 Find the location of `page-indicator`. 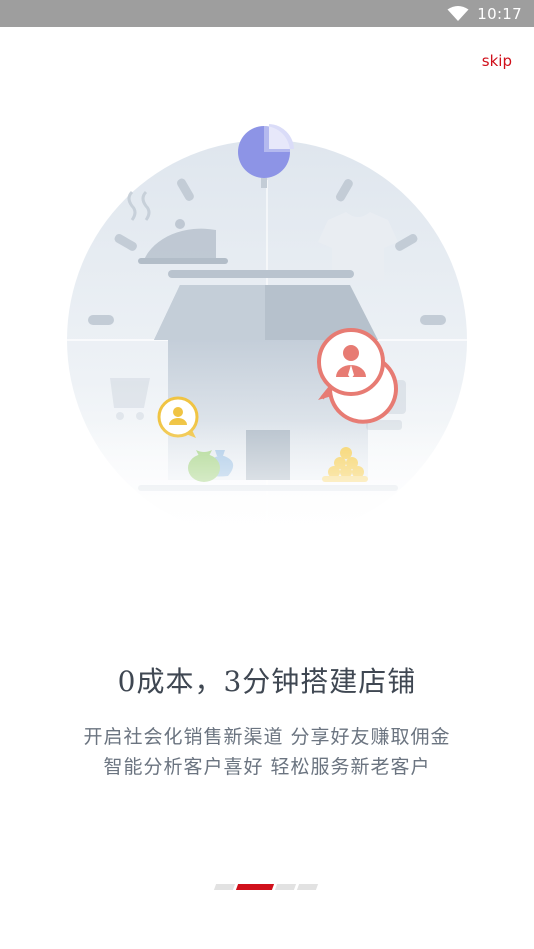

page-indicator is located at coordinates (266, 887).